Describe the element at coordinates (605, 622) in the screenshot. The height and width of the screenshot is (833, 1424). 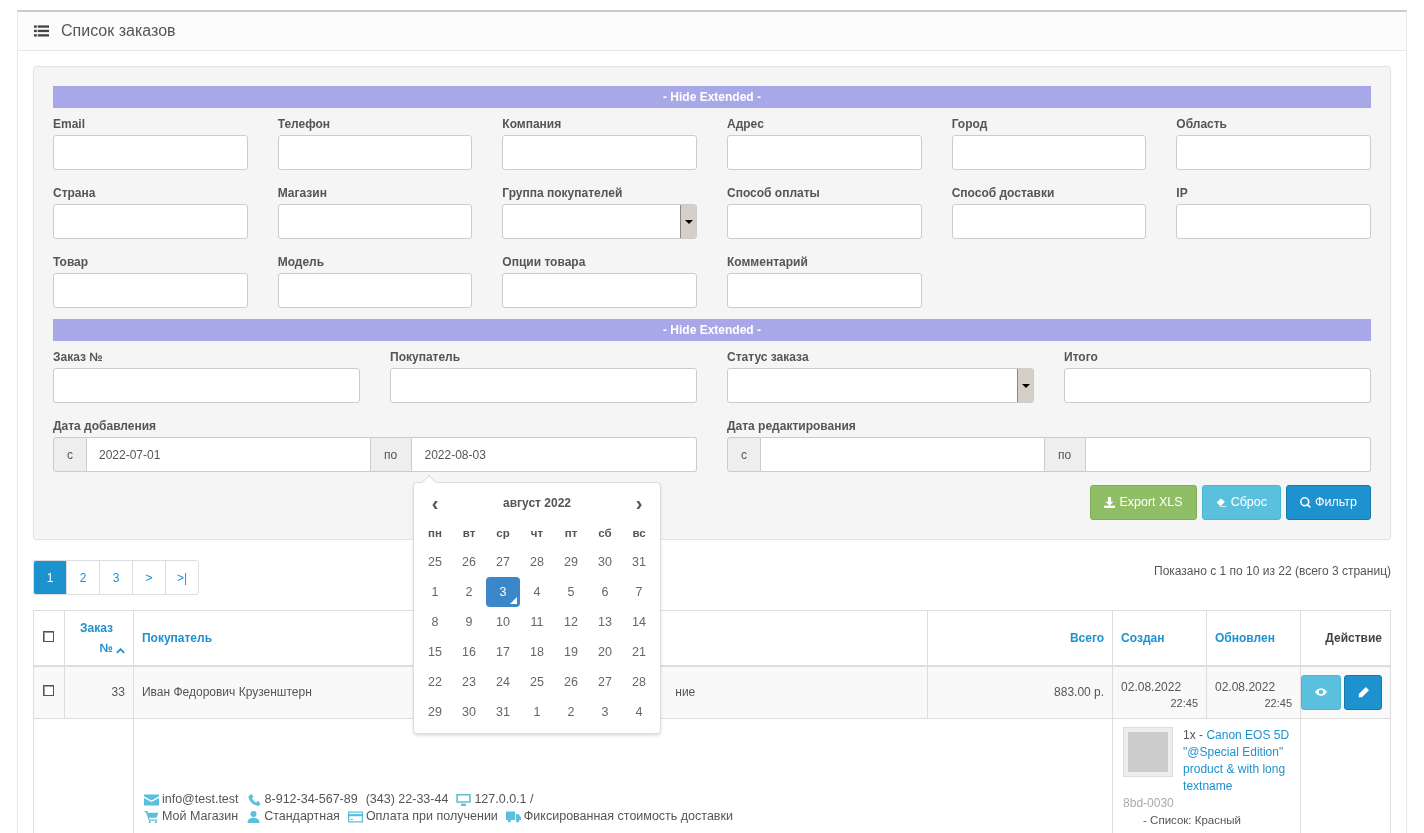
I see `calendar-day: 13` at that location.